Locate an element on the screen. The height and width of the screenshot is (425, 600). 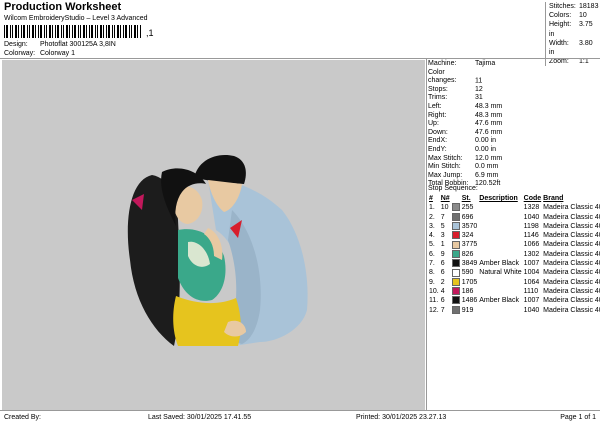
thread-description: Amber Black is located at coordinates (499, 301).